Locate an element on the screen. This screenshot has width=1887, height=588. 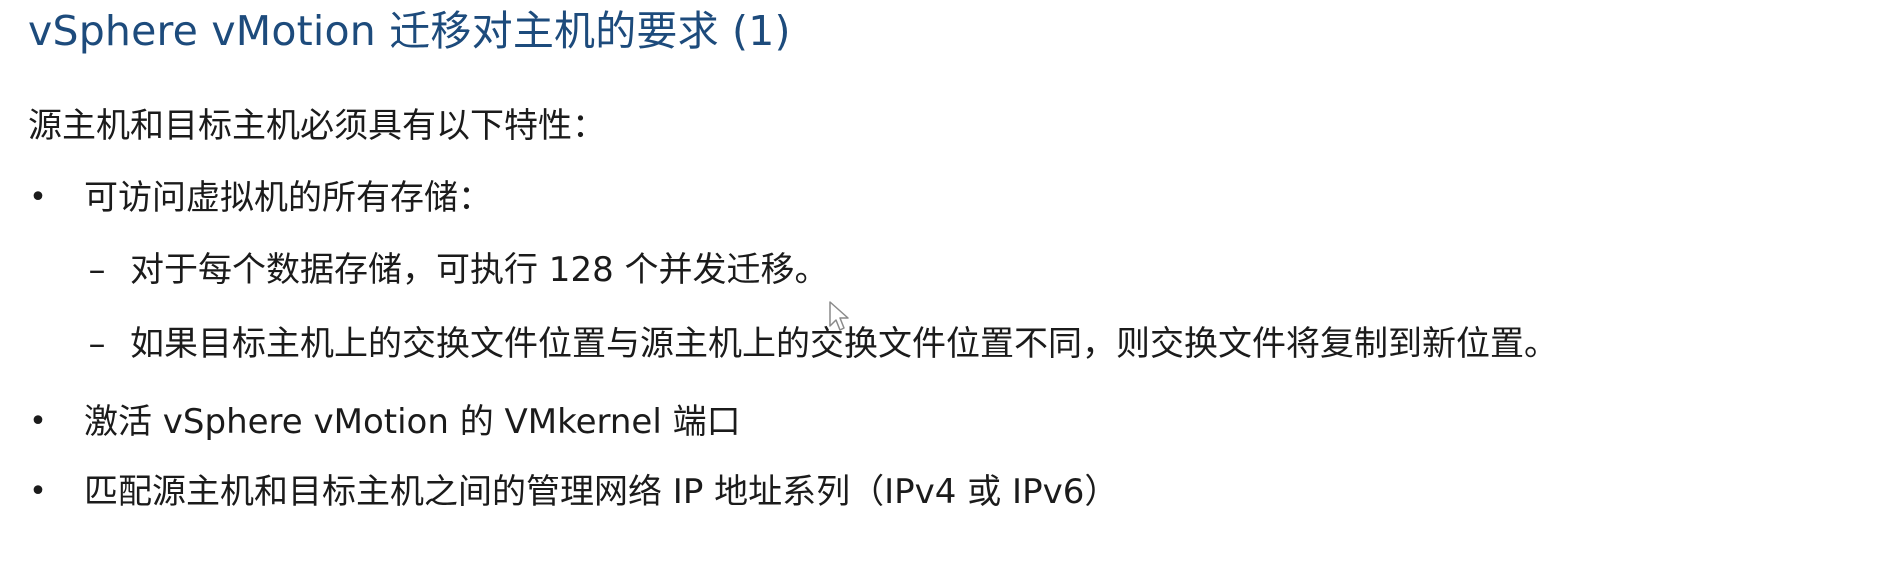
list-item-text: 激活 vSphere vMotion 的 VMkernel 端口 is located at coordinates (412, 422).